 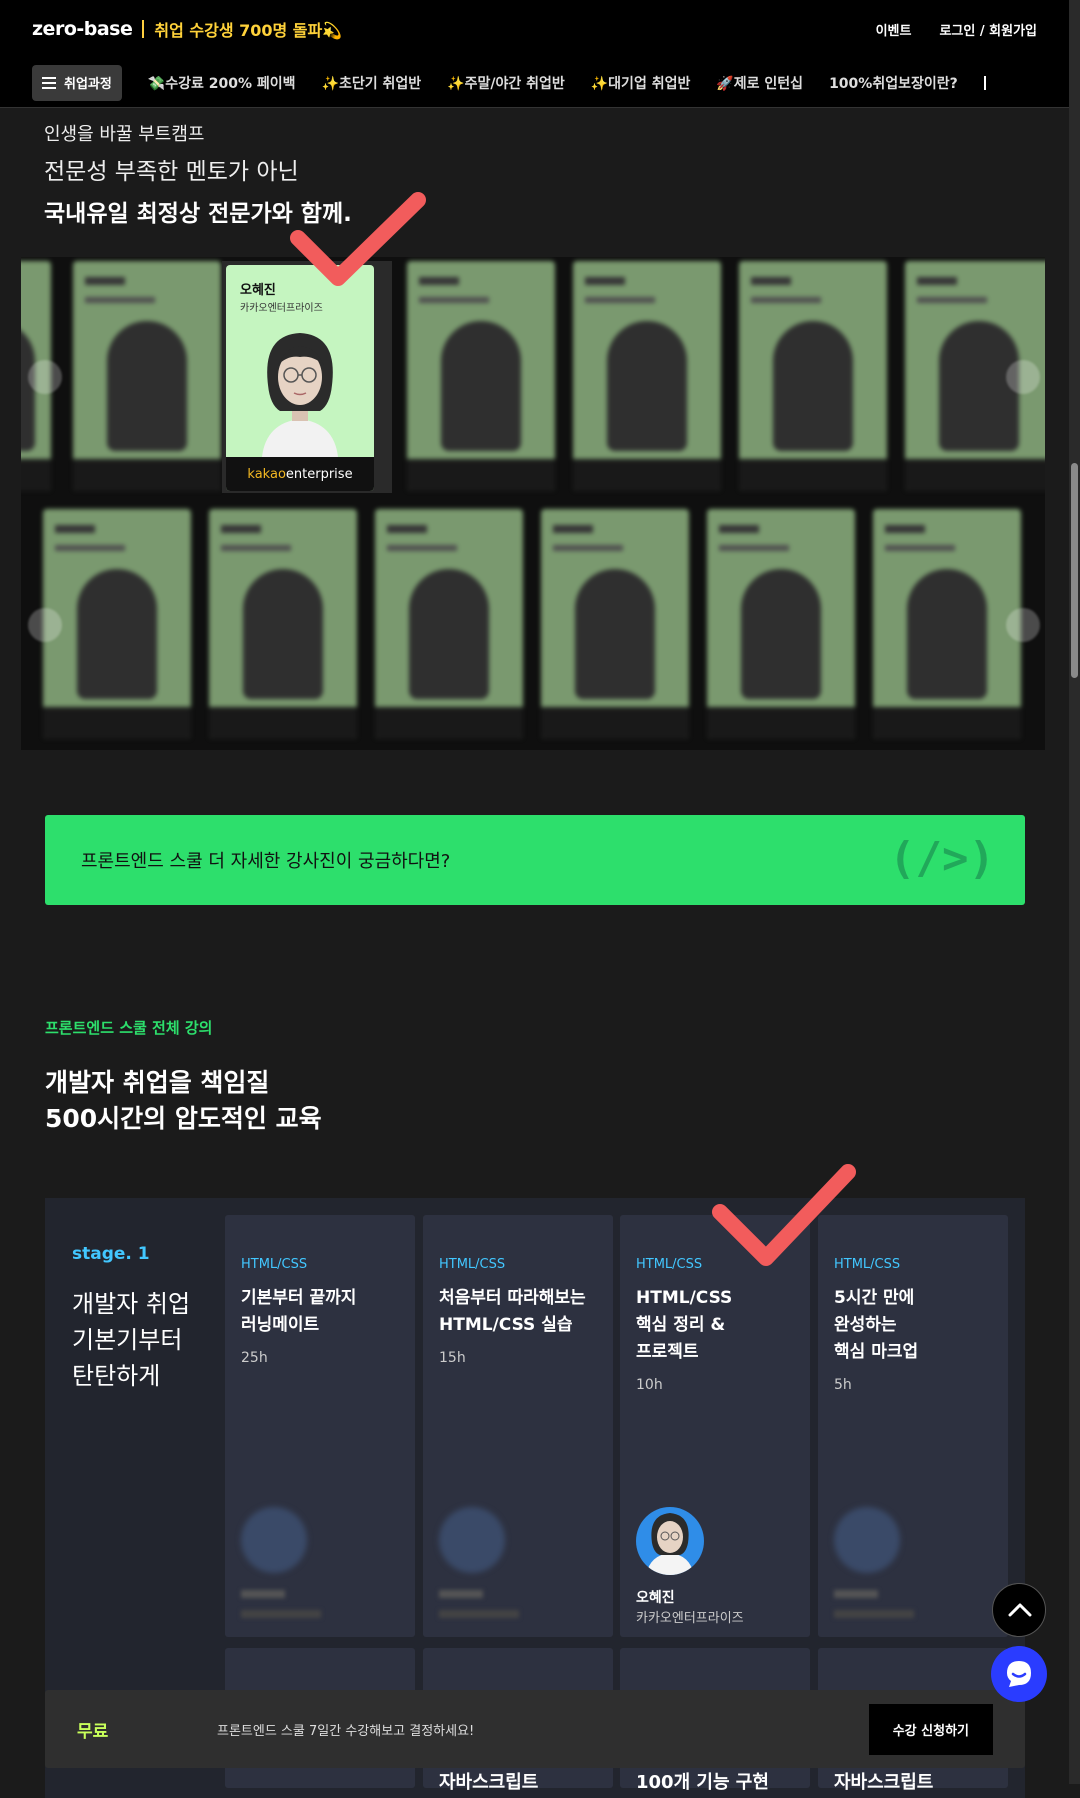 I want to click on company-logo-part-b: enterprise, so click(x=319, y=474).